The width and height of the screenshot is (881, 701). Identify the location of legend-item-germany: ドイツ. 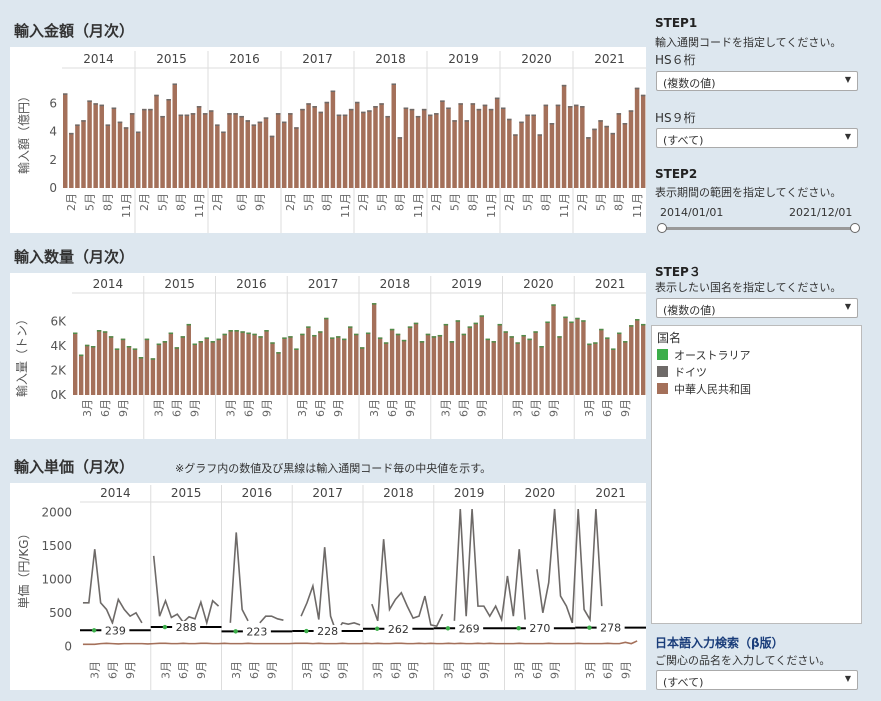
(682, 372).